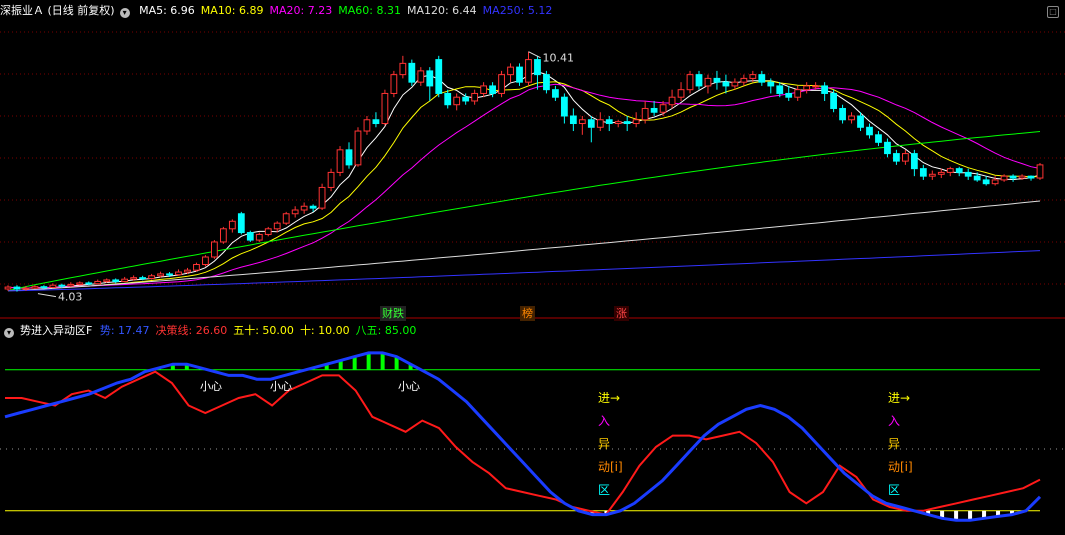 The width and height of the screenshot is (1065, 535). What do you see at coordinates (621, 313) in the screenshot?
I see `event-marker: 涨` at bounding box center [621, 313].